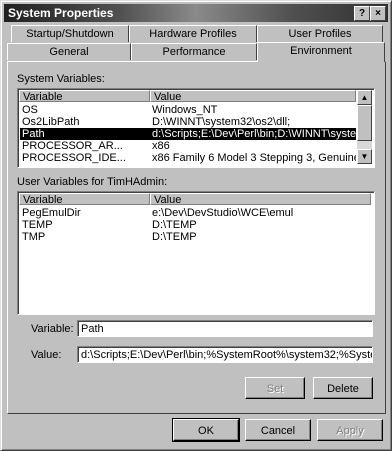 This screenshot has width=392, height=451. What do you see at coordinates (84, 96) in the screenshot?
I see `system-col-variable-header: Variable` at bounding box center [84, 96].